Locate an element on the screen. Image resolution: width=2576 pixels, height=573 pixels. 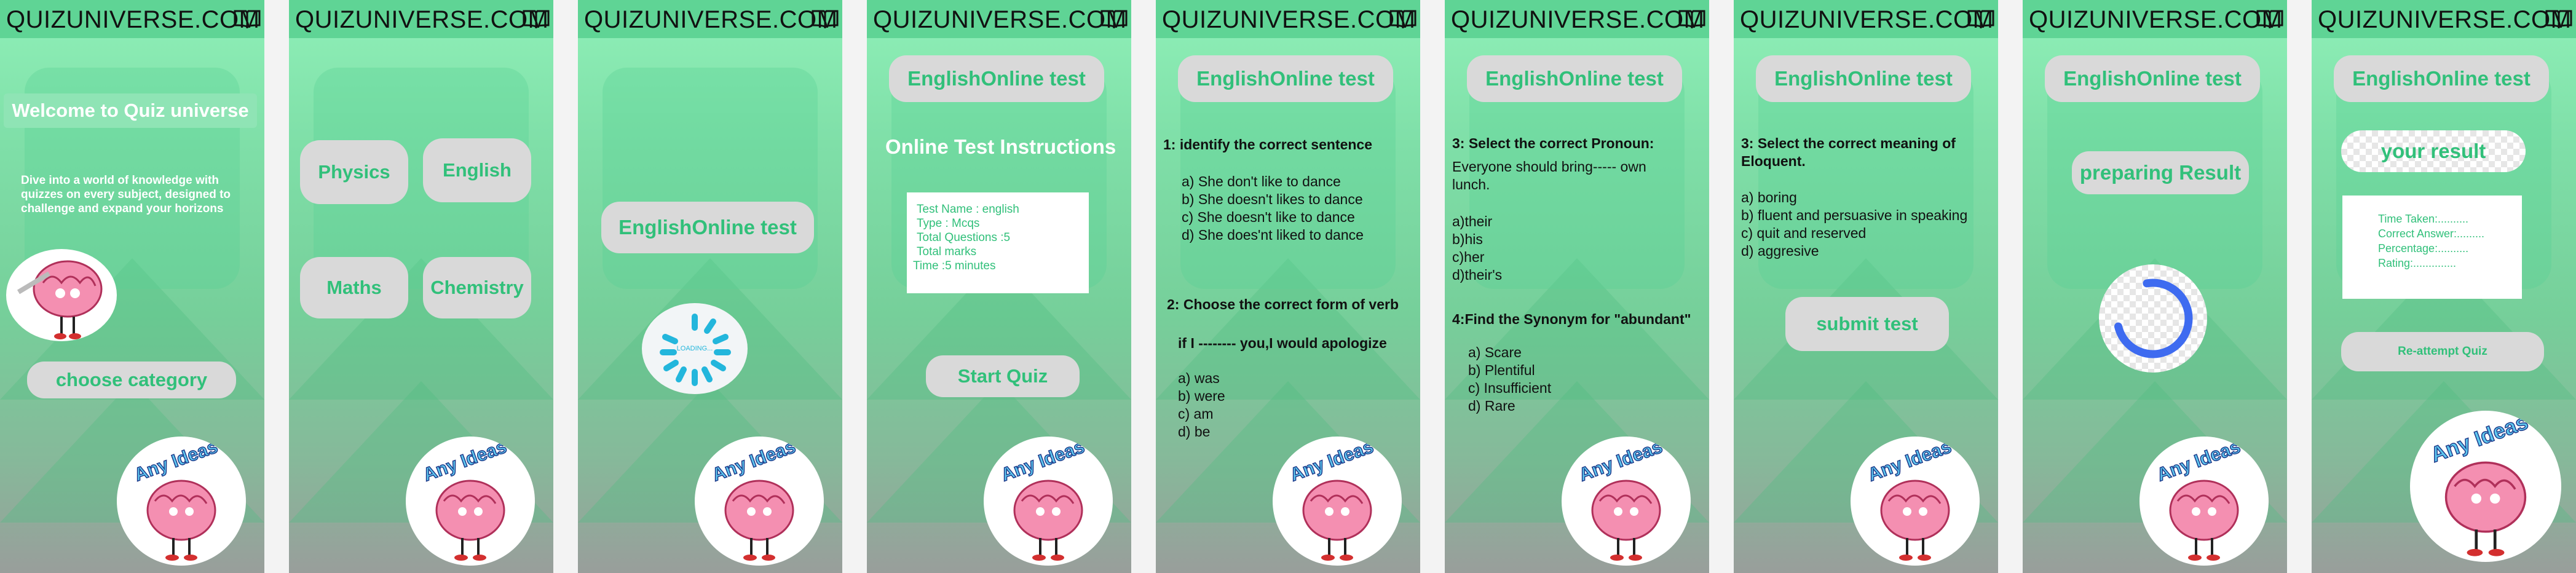
instructions-heading: Online Test Instructions is located at coordinates (1000, 146).